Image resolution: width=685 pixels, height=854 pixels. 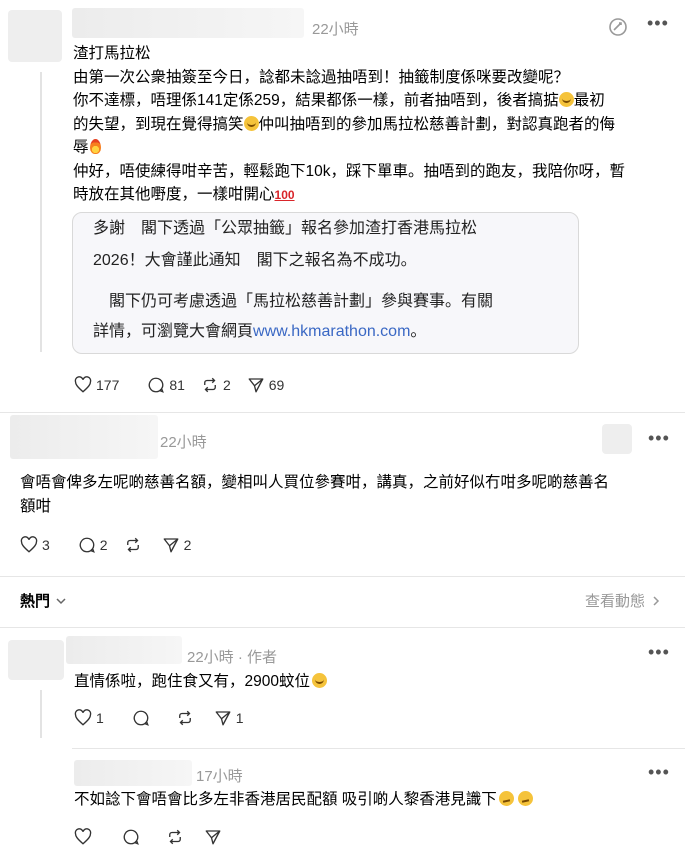 I want to click on card-line: 閣下仍可考慮透過「馬拉松慈善計劃」參與賽事。有關, so click(x=293, y=301).